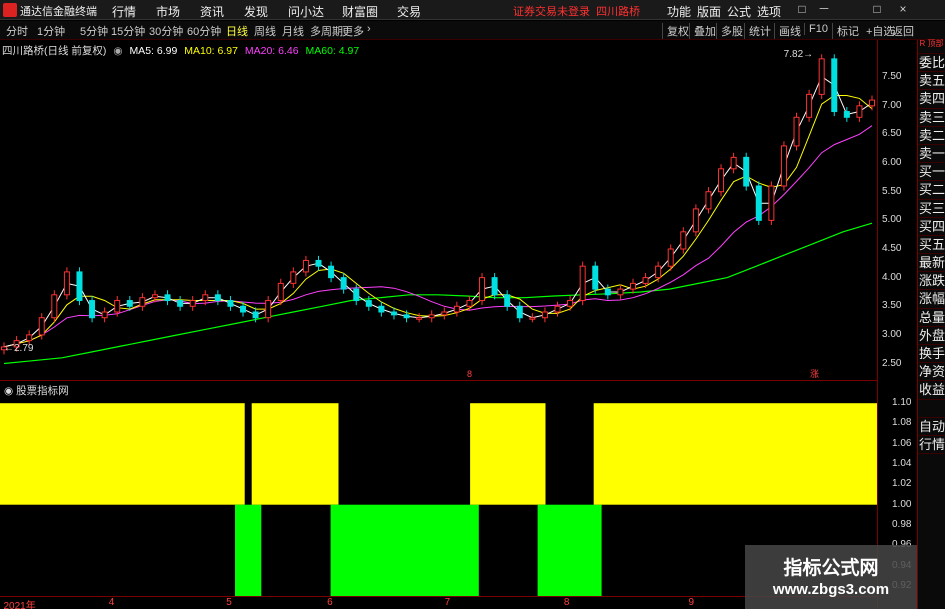 This screenshot has width=945, height=609. Describe the element at coordinates (892, 77) in the screenshot. I see `price-tick: 7.50` at that location.